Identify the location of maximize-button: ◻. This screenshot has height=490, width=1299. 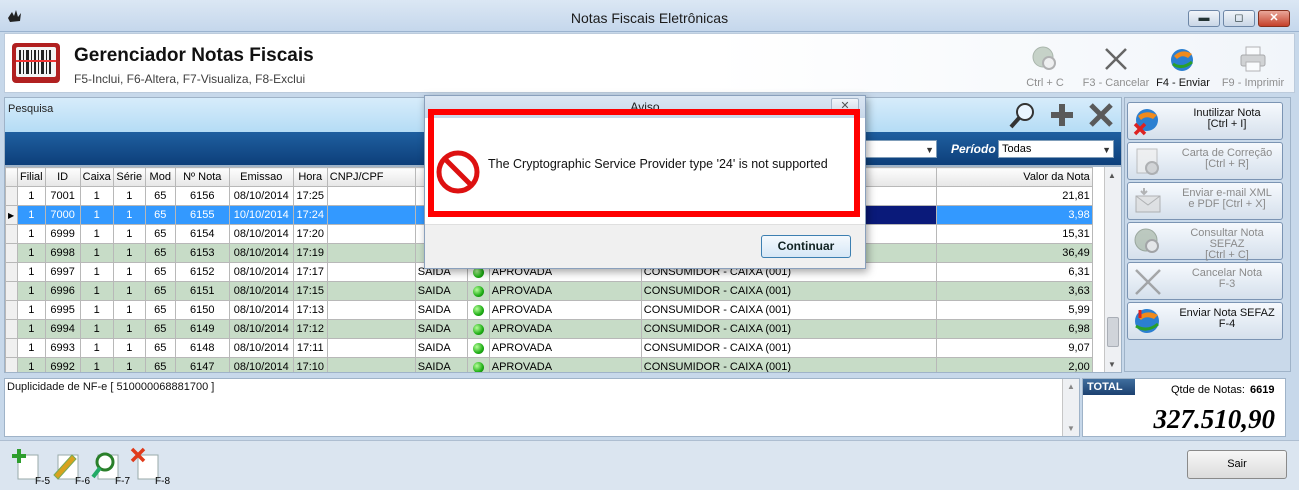
(1239, 18).